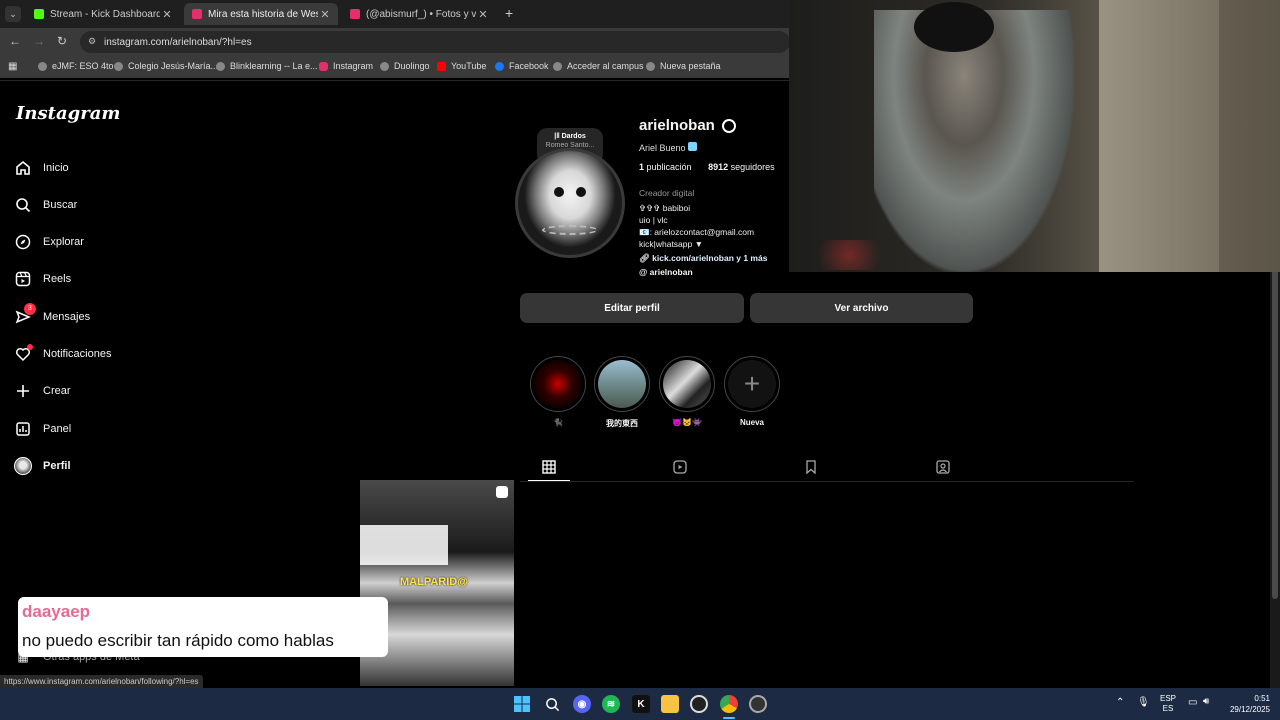 The image size is (1280, 720). Describe the element at coordinates (632, 308) in the screenshot. I see `edit-profile-button: Editar perfil` at that location.